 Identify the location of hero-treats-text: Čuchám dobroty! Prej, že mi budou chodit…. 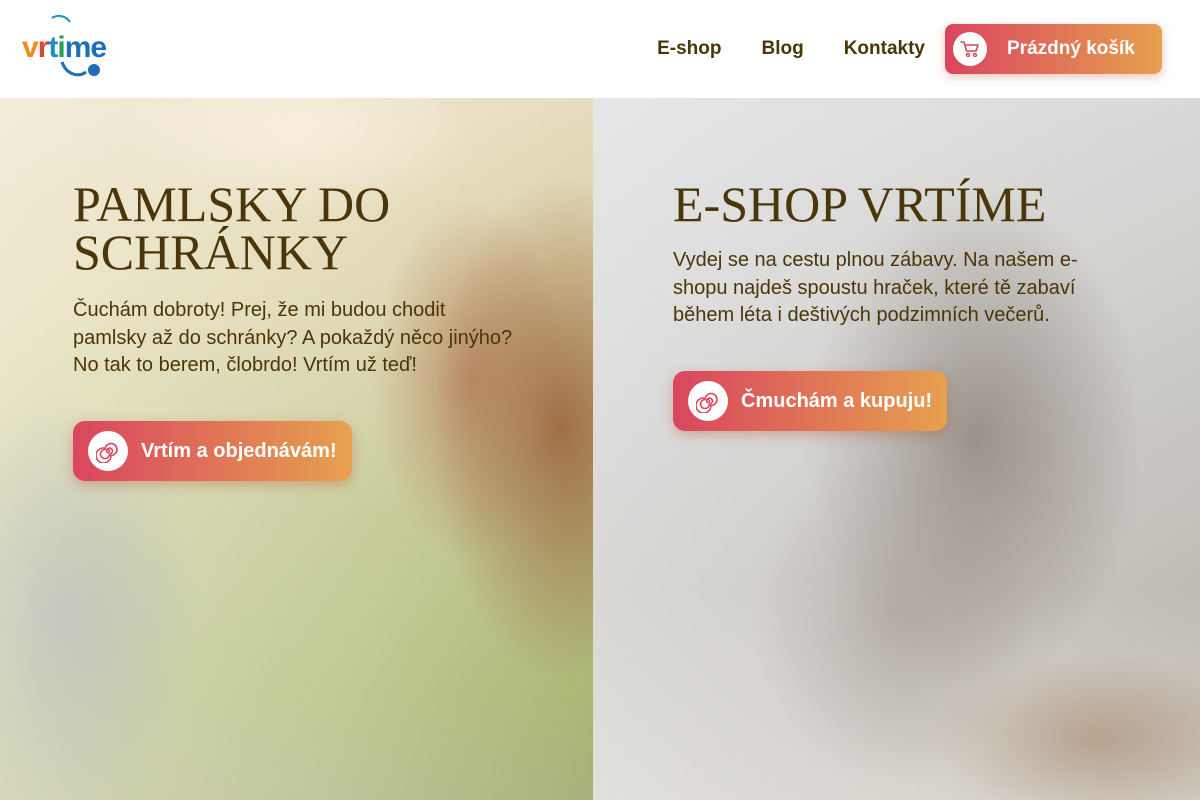
(293, 337).